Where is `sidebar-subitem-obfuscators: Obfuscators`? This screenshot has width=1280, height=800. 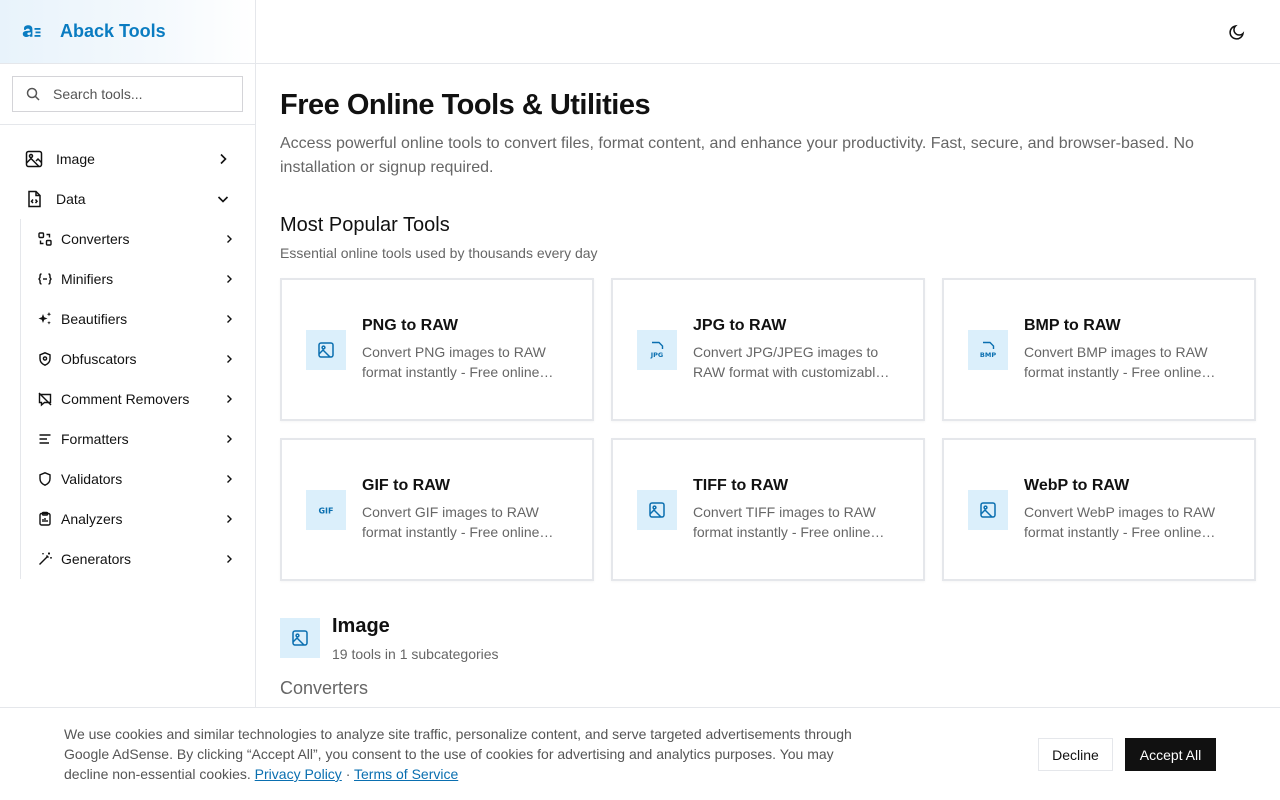
sidebar-subitem-obfuscators: Obfuscators is located at coordinates (138, 359).